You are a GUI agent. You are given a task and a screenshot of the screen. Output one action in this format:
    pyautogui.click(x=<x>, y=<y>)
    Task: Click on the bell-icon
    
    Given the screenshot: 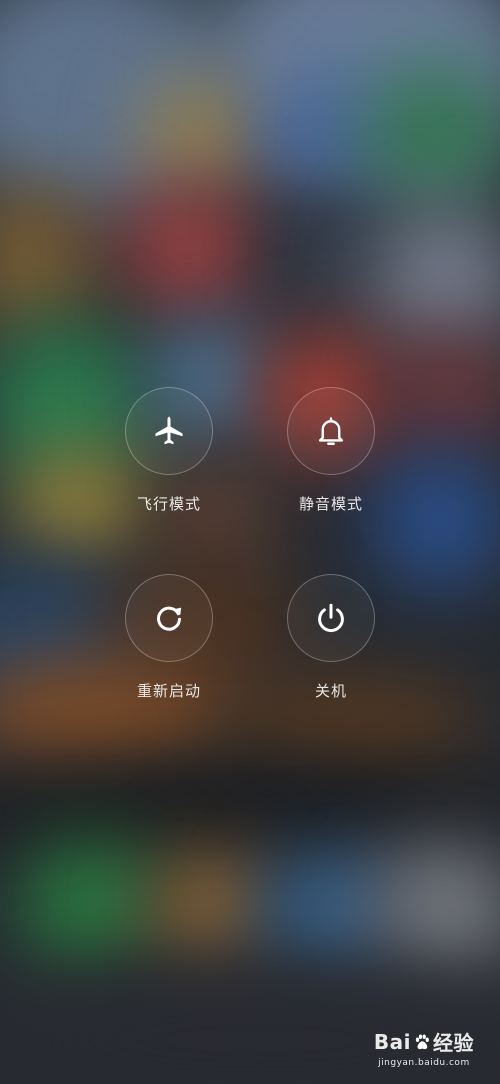 What is the action you would take?
    pyautogui.click(x=331, y=431)
    